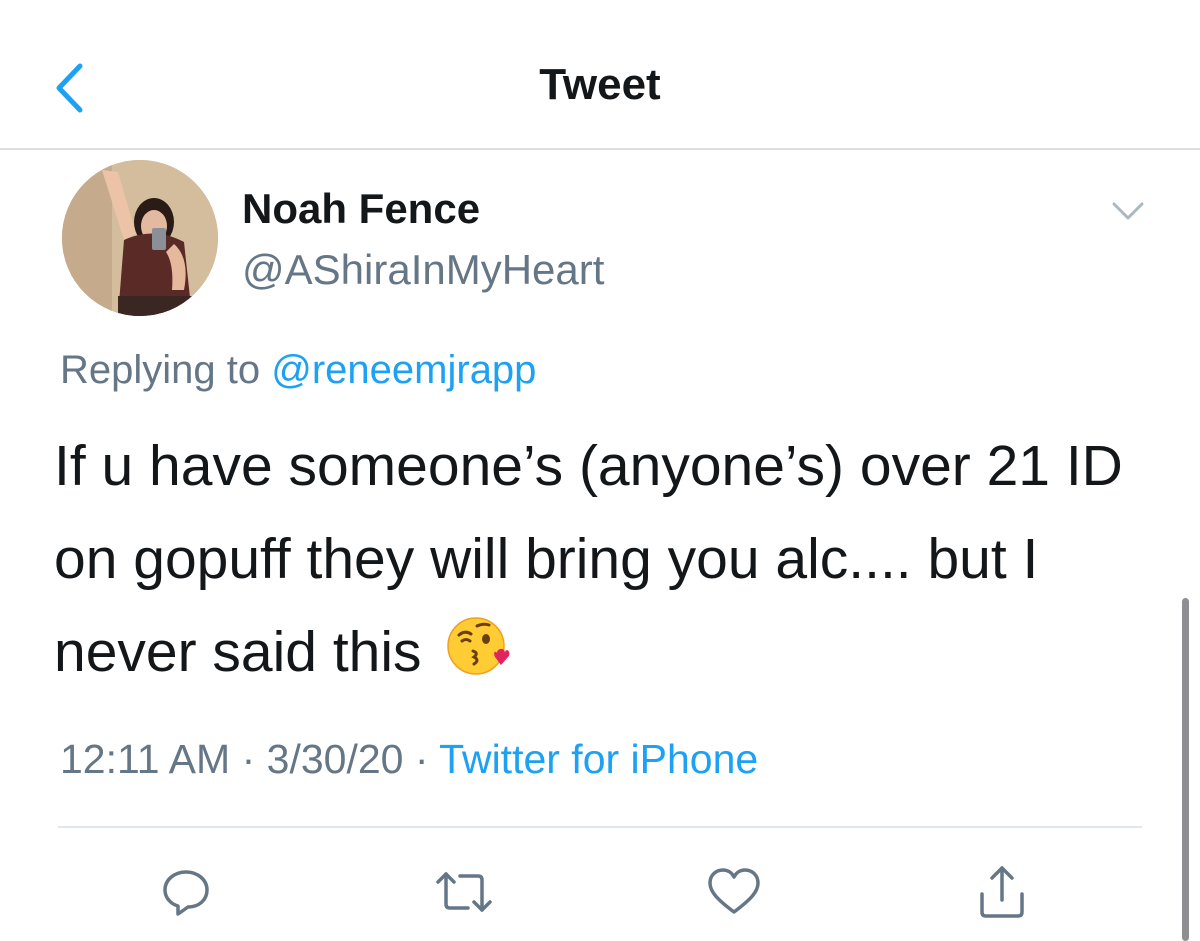 The width and height of the screenshot is (1200, 941). I want to click on author-name: Noah Fence, so click(361, 209).